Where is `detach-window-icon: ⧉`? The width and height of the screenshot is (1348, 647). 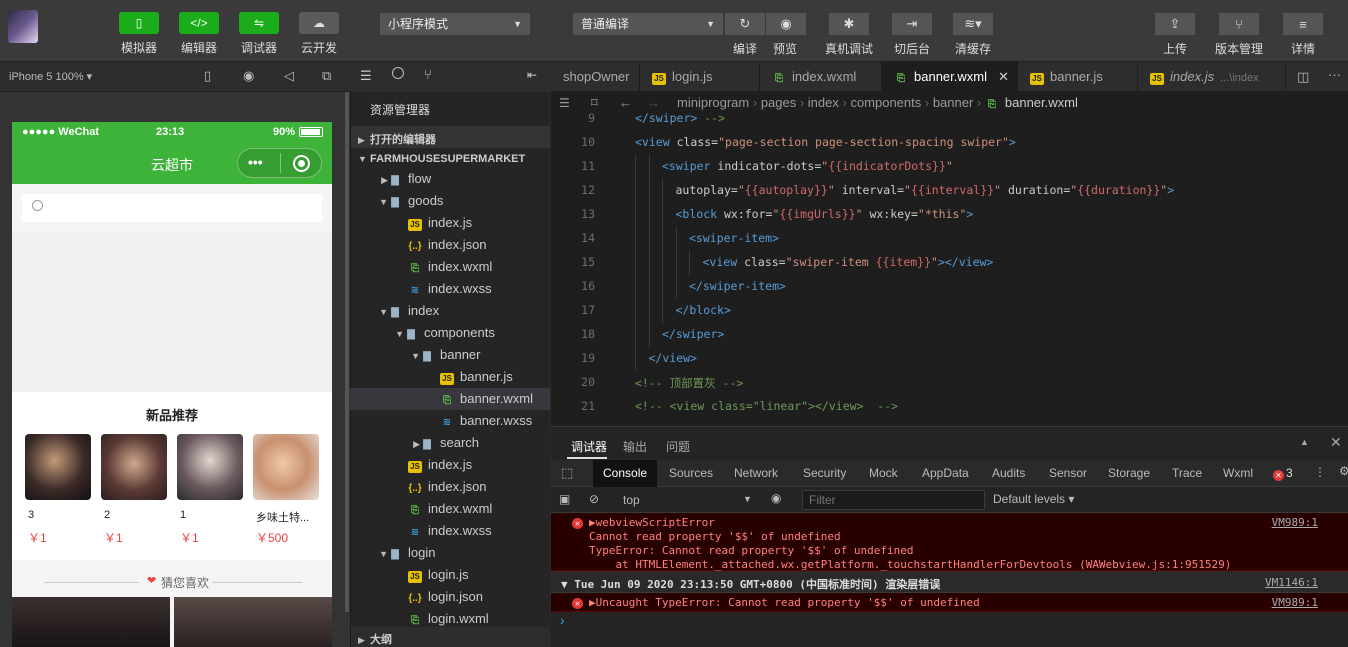 detach-window-icon: ⧉ is located at coordinates (326, 76).